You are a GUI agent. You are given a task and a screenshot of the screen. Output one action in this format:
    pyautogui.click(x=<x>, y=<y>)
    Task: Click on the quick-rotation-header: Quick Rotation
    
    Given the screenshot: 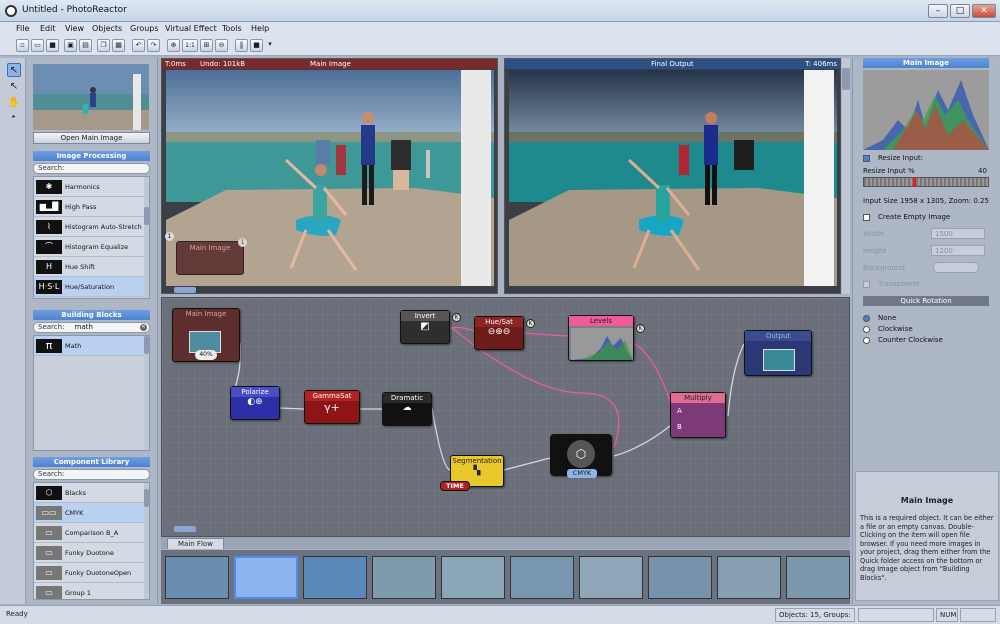 What is the action you would take?
    pyautogui.click(x=926, y=301)
    